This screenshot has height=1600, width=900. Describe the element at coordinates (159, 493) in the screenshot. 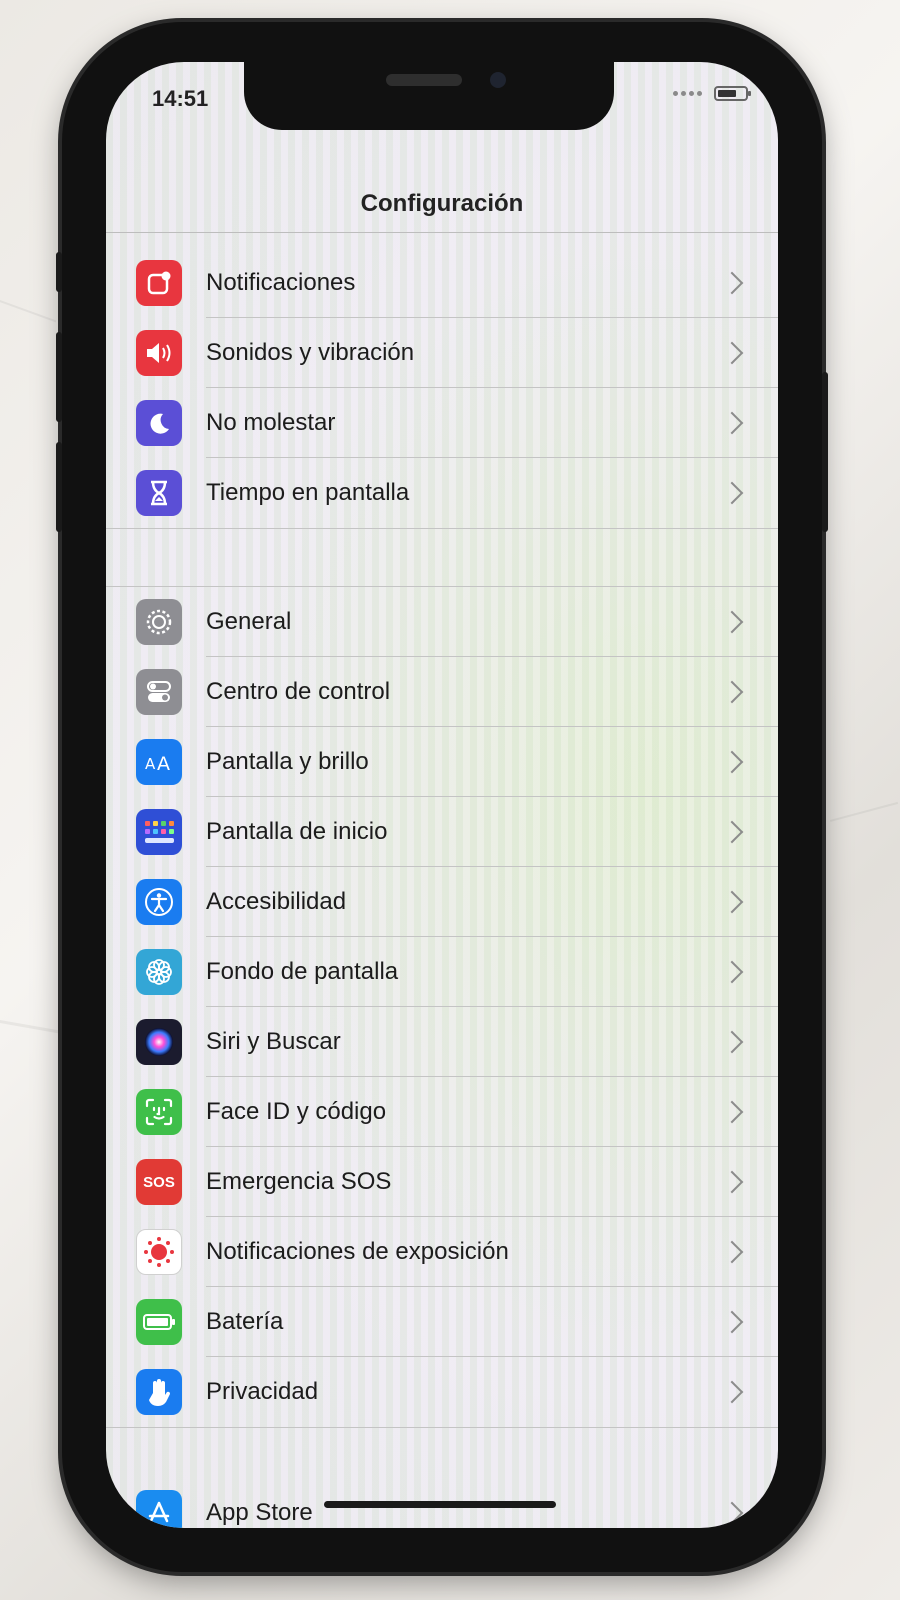

I see `hourglass-icon` at that location.